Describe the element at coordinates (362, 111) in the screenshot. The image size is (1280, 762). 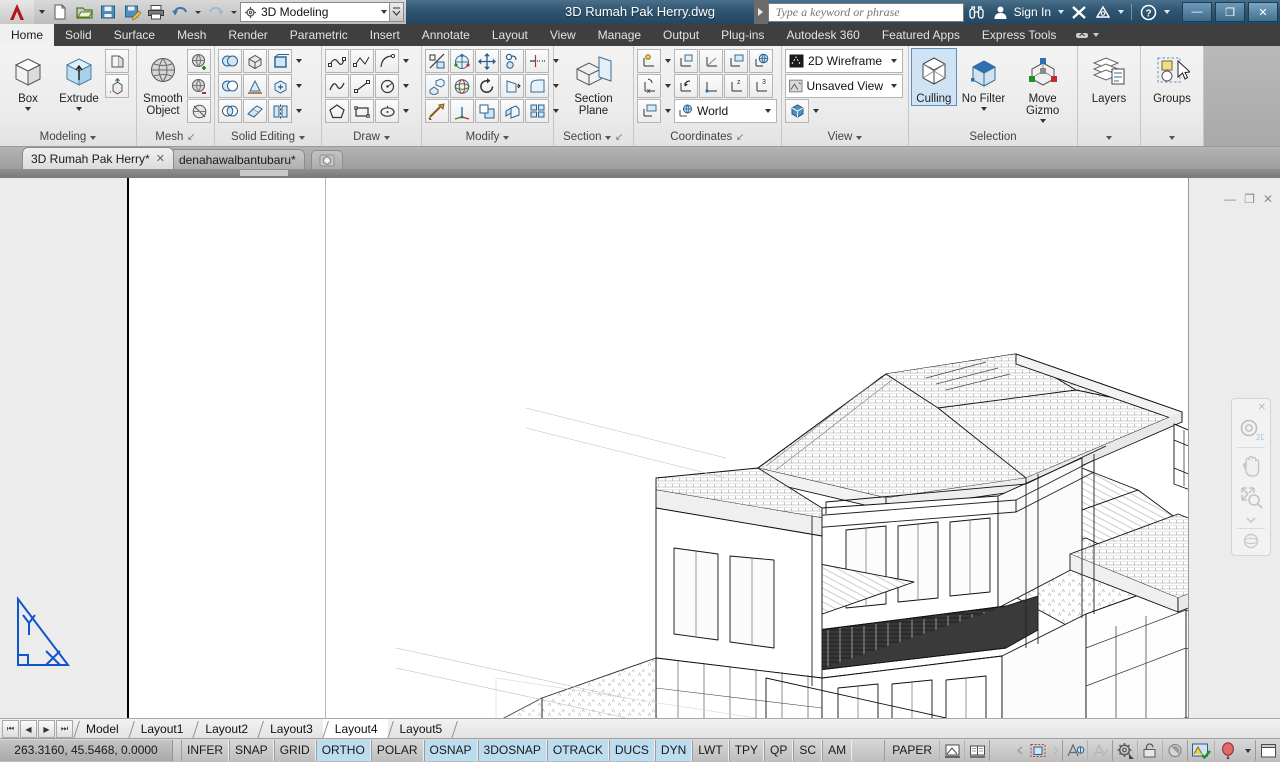
I see `rectangle-icon` at that location.